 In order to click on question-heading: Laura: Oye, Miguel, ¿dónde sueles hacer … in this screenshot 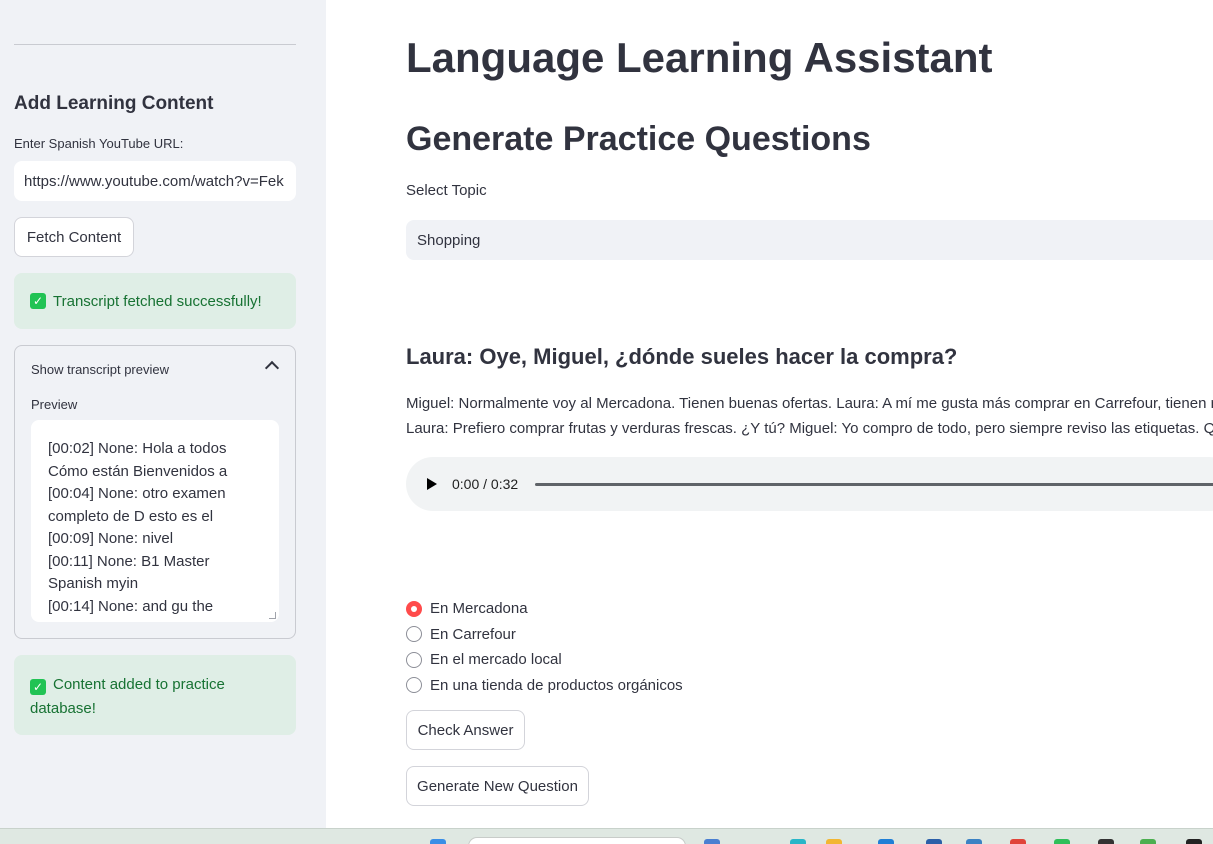, I will do `click(682, 356)`.